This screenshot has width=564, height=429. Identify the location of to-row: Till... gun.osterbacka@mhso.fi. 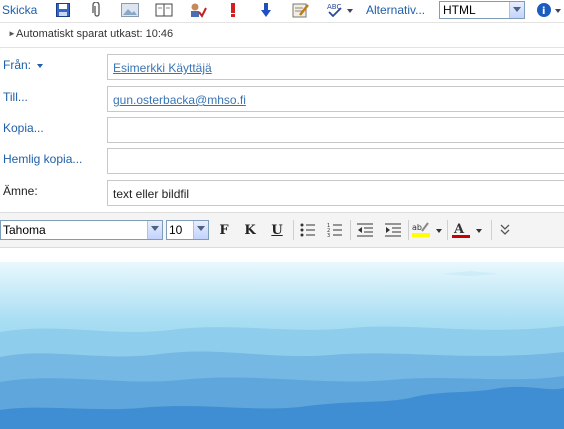
(282, 98).